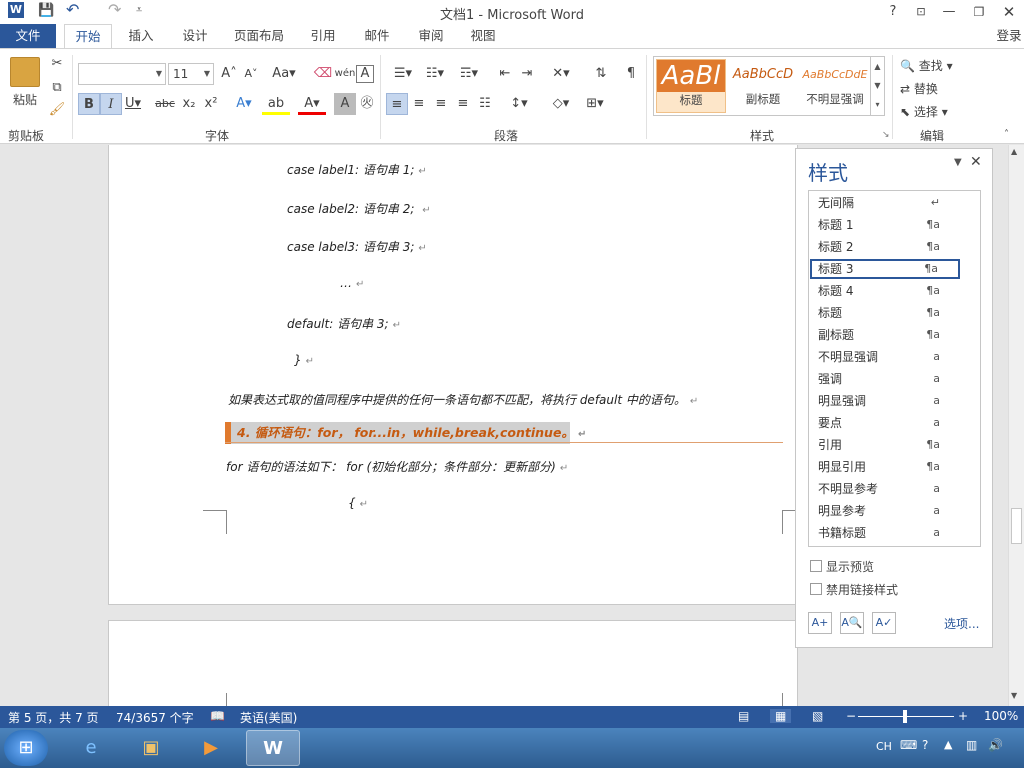 The image size is (1024, 768). I want to click on style-list-item: 明显参考 a, so click(885, 511).